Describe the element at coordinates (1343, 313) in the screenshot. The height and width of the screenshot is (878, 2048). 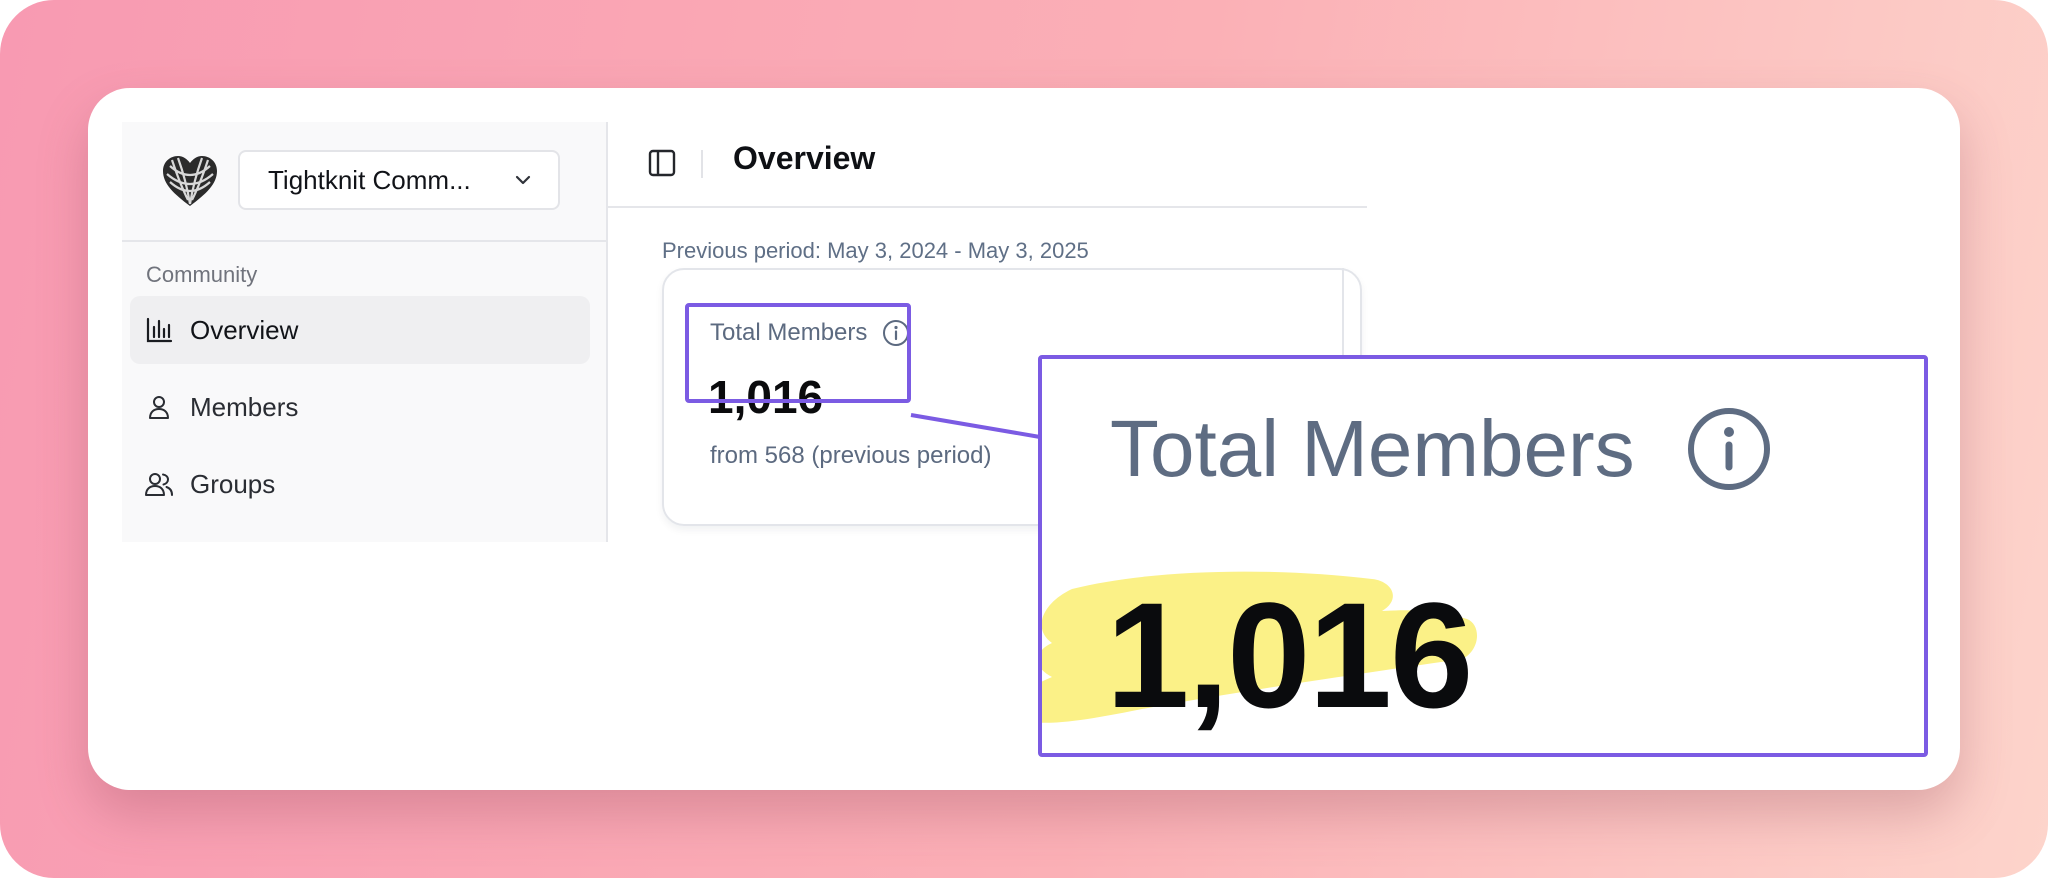
I see `card-divider` at that location.